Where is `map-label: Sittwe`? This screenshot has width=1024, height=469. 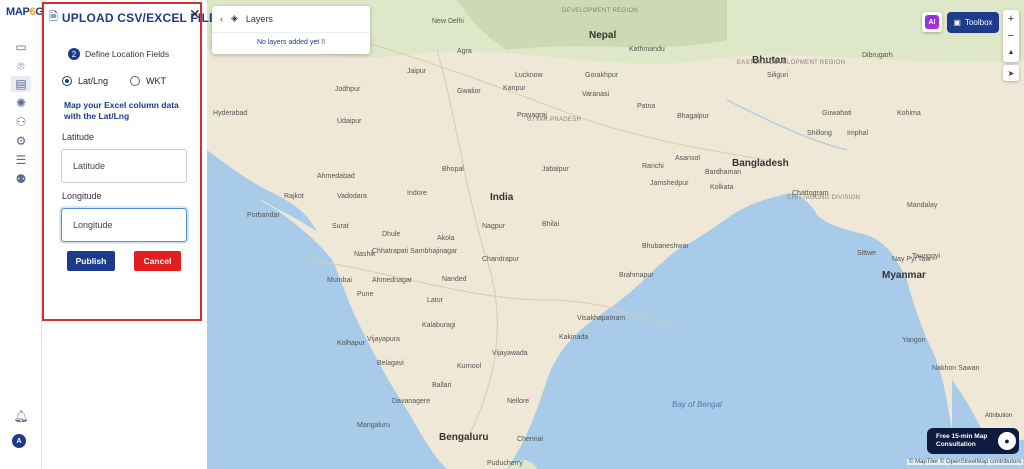
map-label: Sittwe is located at coordinates (867, 253).